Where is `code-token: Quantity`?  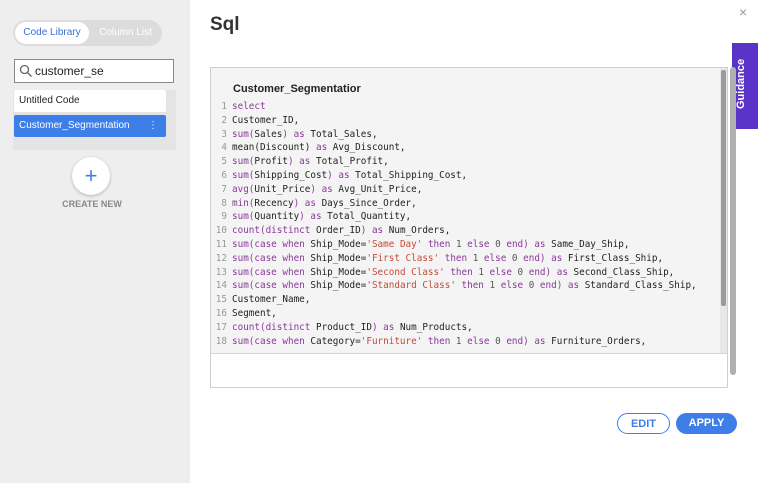 code-token: Quantity is located at coordinates (277, 217).